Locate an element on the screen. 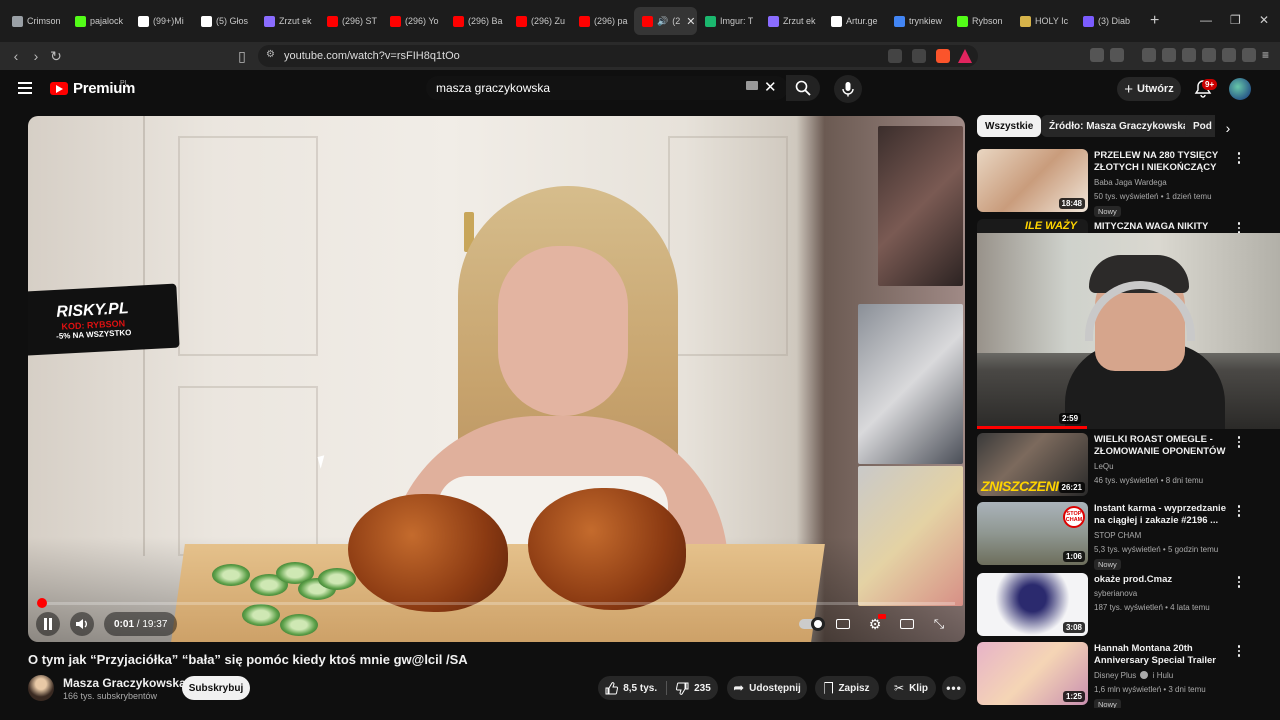 The height and width of the screenshot is (720, 1280). share-page-icon is located at coordinates (919, 56).